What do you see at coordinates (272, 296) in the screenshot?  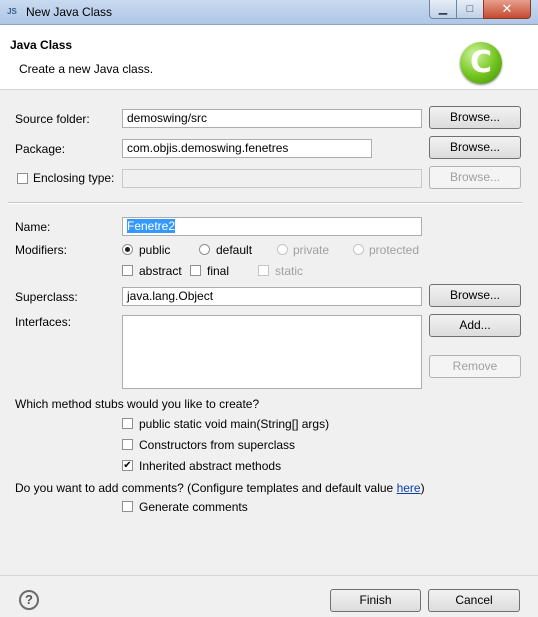 I see `superclass-input: java.lang.Object` at bounding box center [272, 296].